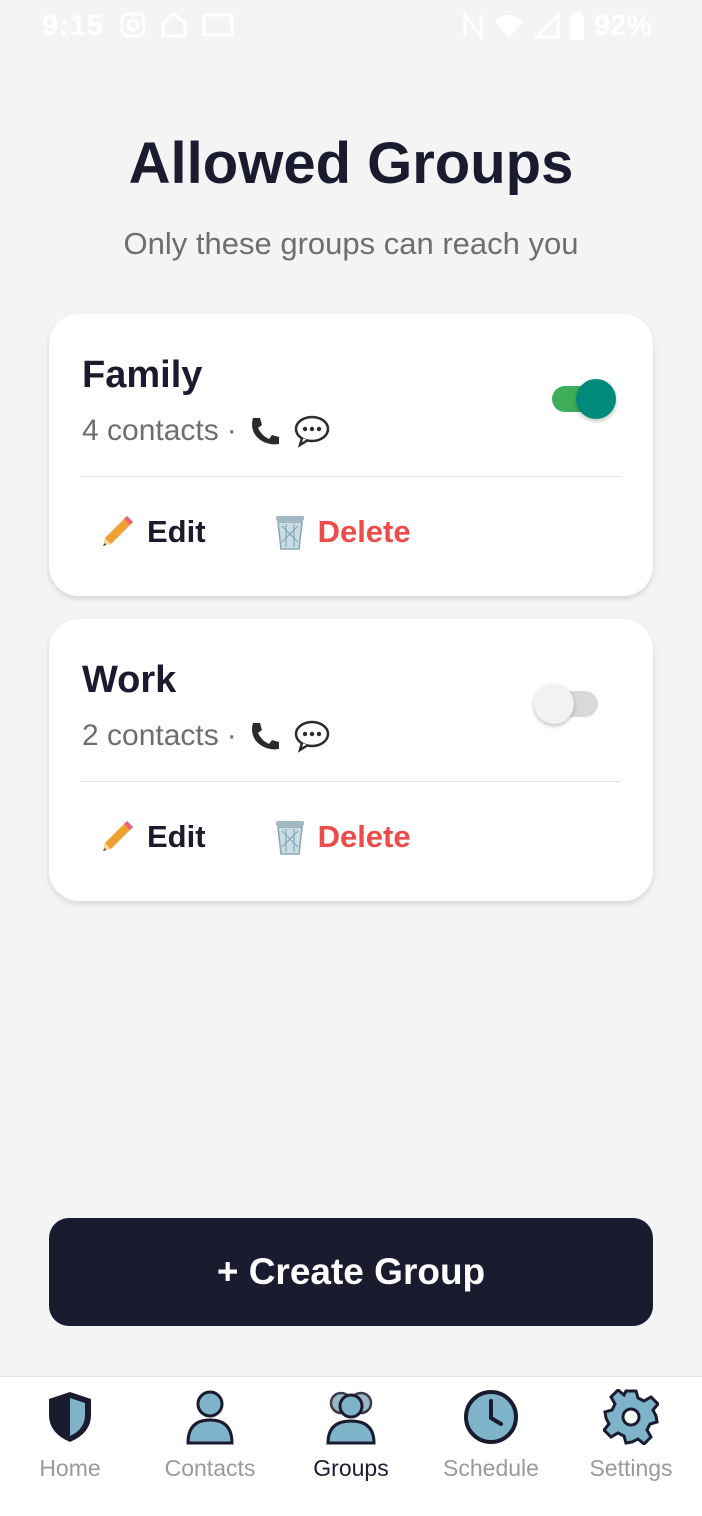  I want to click on create-group-button: + Create Group, so click(351, 1272).